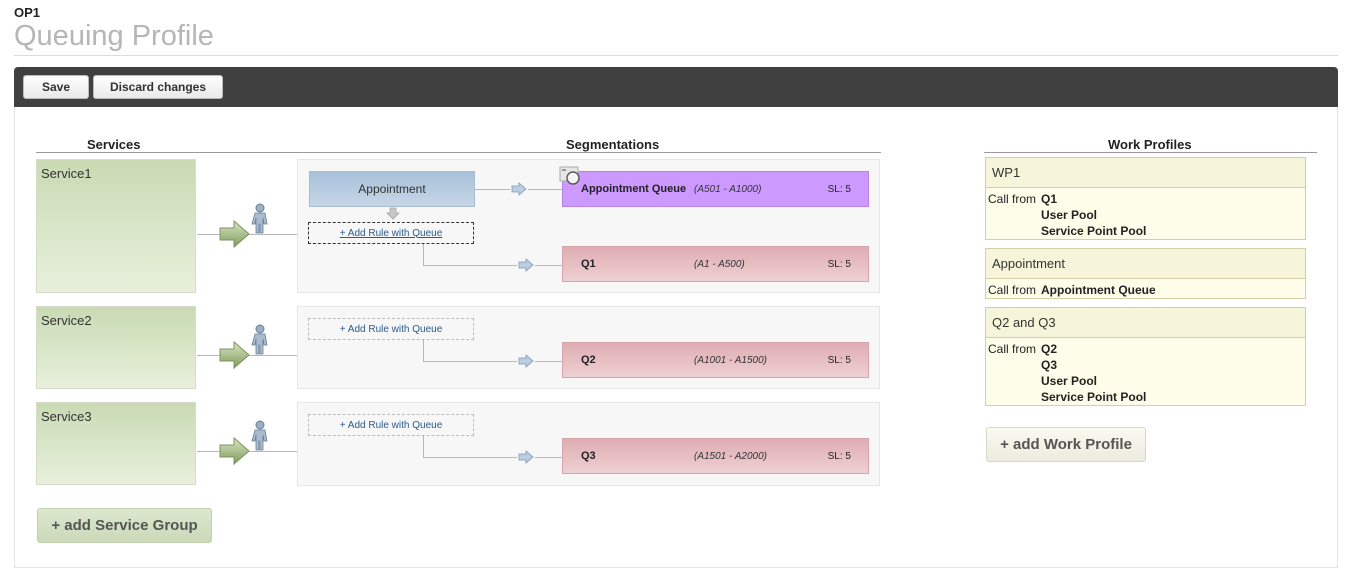 This screenshot has height=568, width=1350. I want to click on service-name: Service2, so click(66, 320).